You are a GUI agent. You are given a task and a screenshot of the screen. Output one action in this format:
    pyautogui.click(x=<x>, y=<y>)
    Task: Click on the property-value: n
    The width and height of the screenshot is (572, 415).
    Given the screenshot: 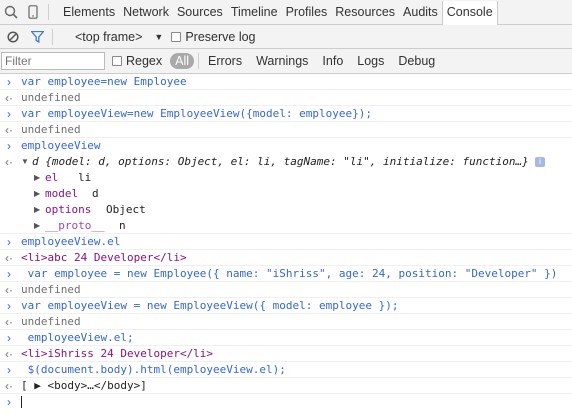 What is the action you would take?
    pyautogui.click(x=122, y=225)
    